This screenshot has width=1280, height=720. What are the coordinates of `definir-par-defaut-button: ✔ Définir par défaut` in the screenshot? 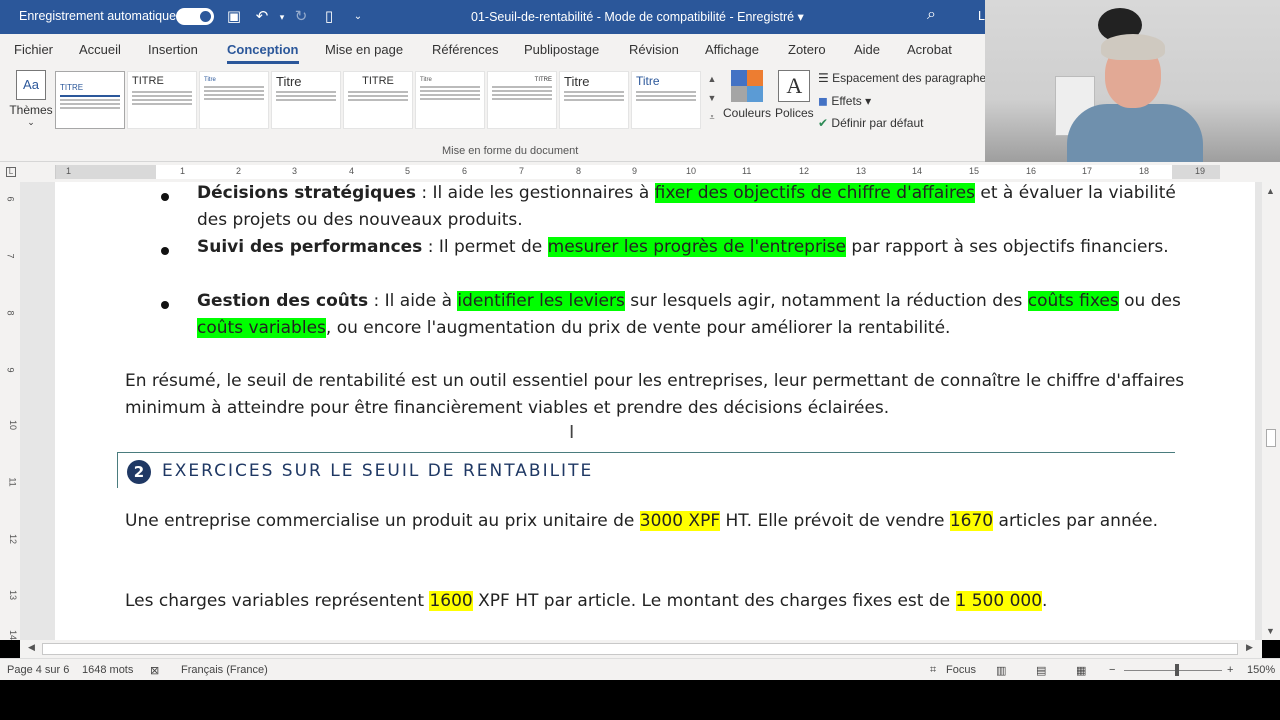 It's located at (870, 123).